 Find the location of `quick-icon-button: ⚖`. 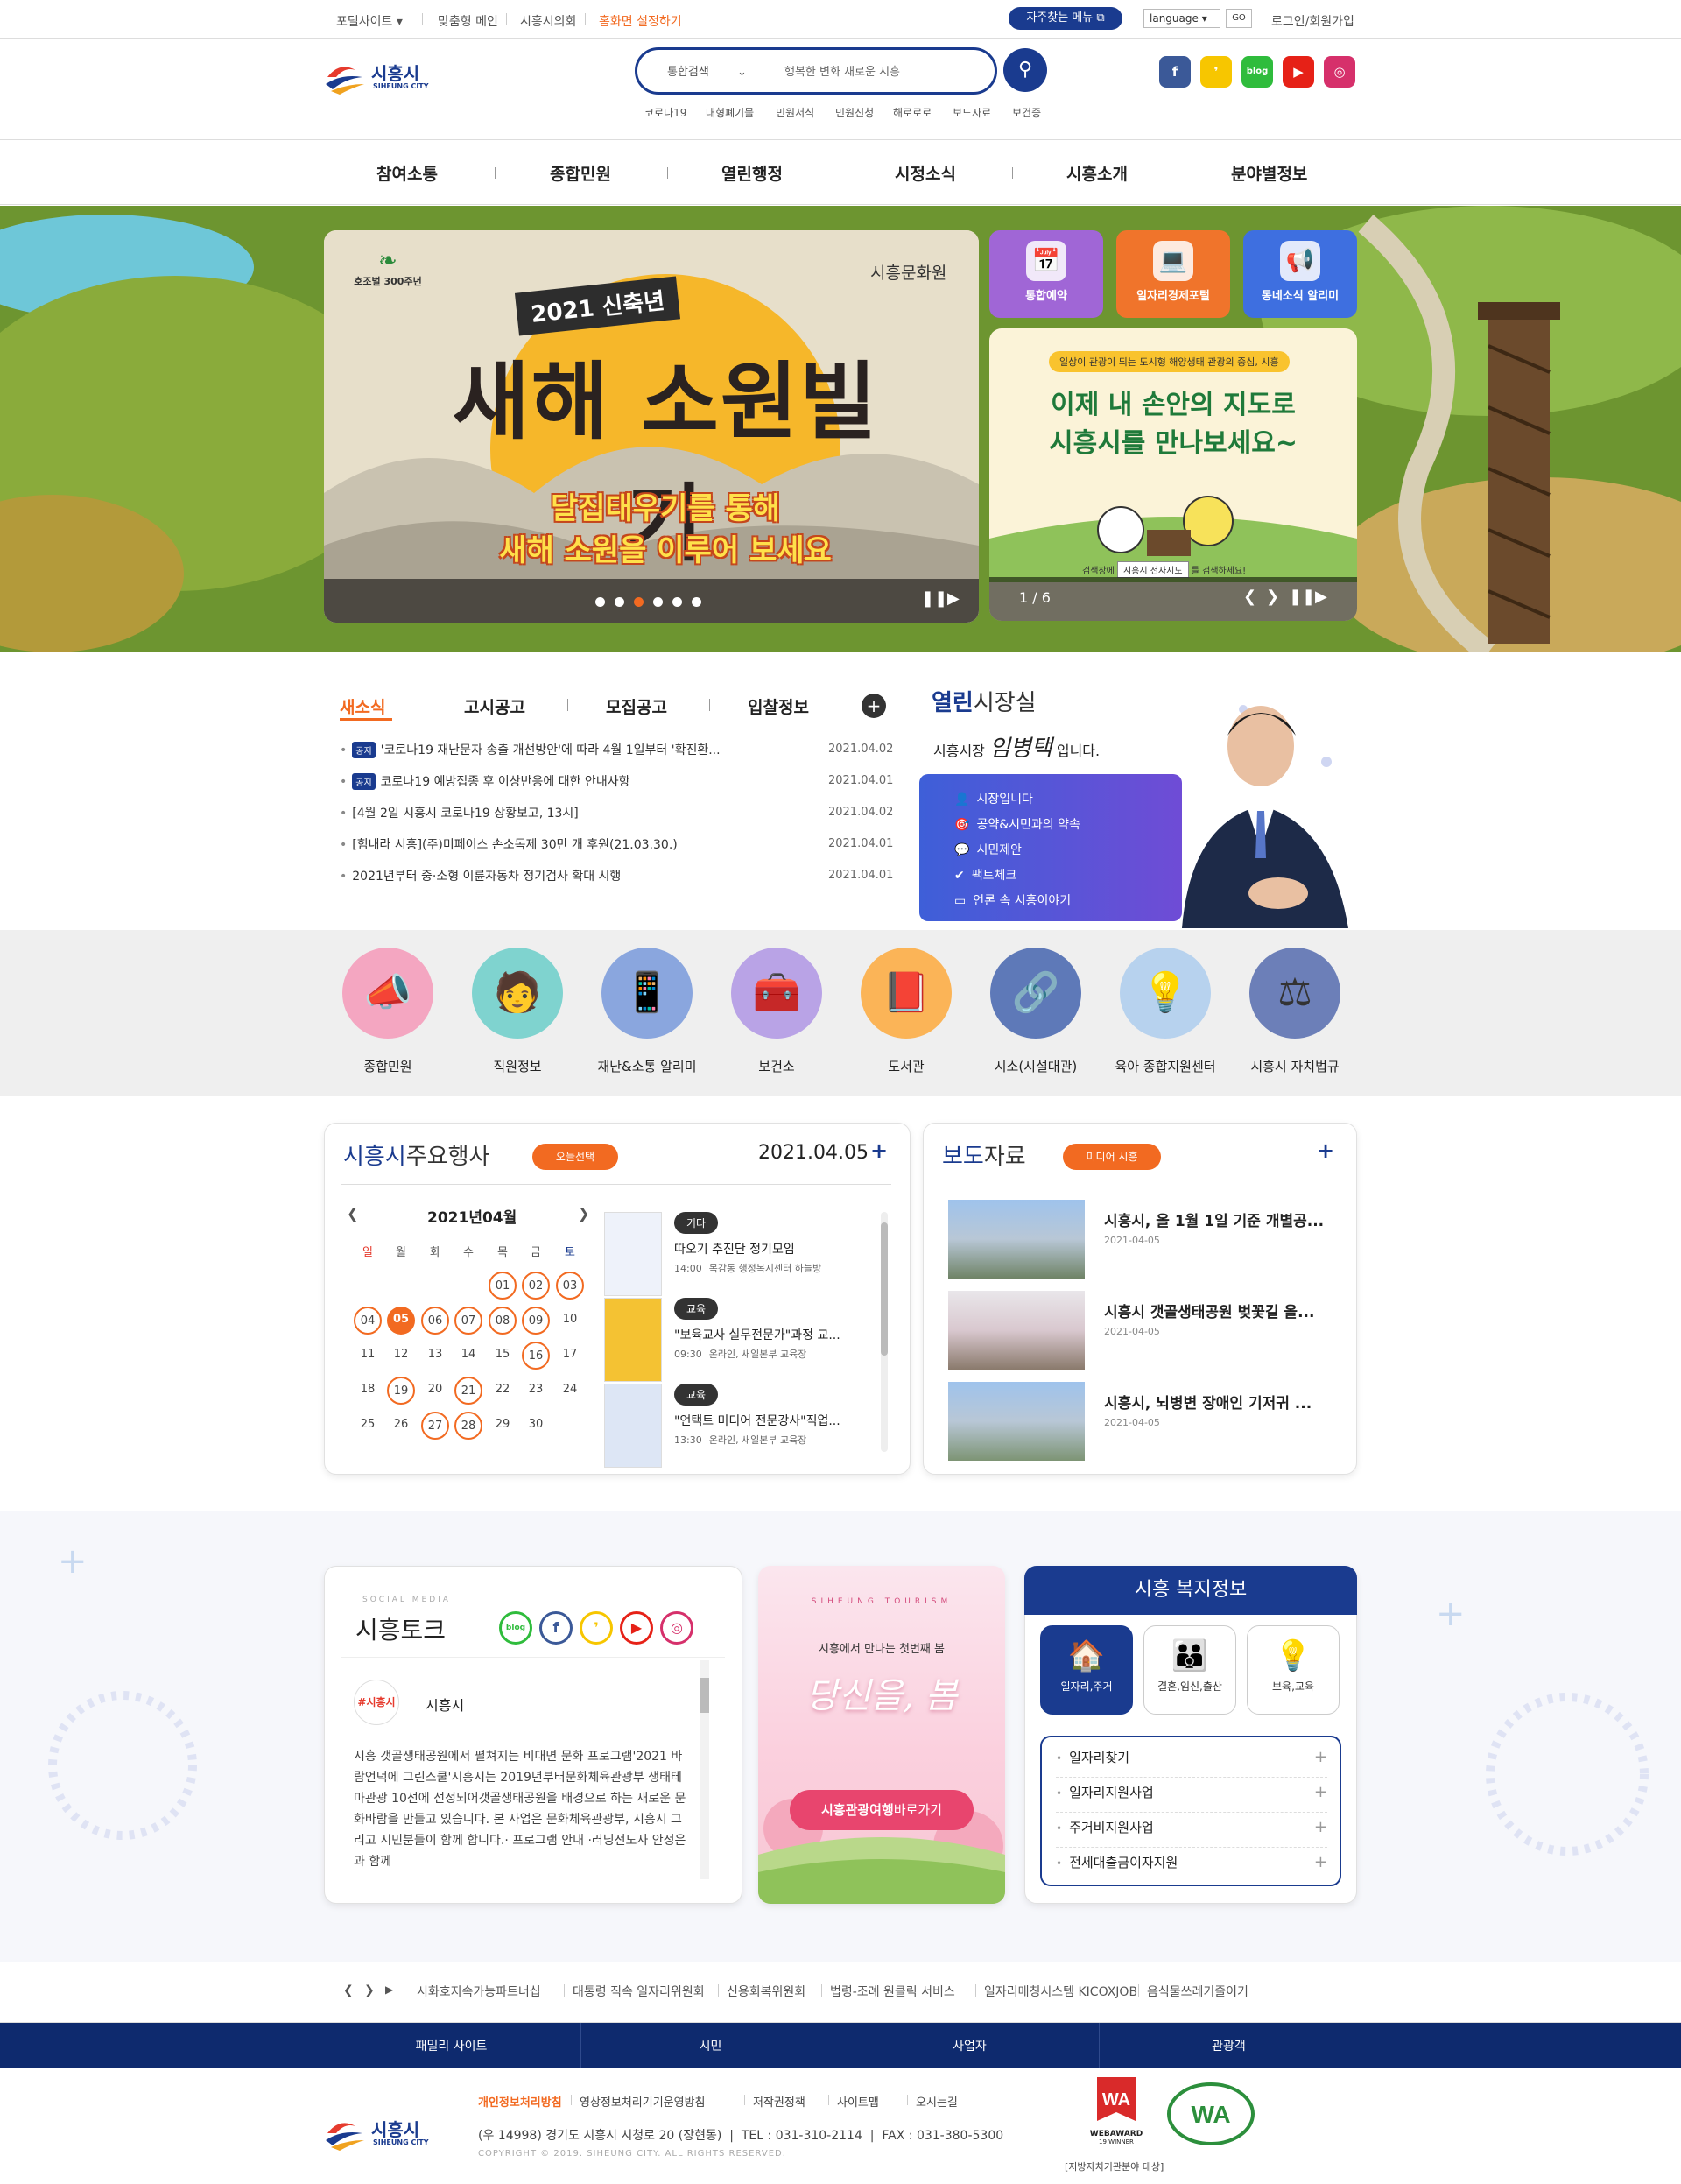

quick-icon-button: ⚖ is located at coordinates (1294, 993).